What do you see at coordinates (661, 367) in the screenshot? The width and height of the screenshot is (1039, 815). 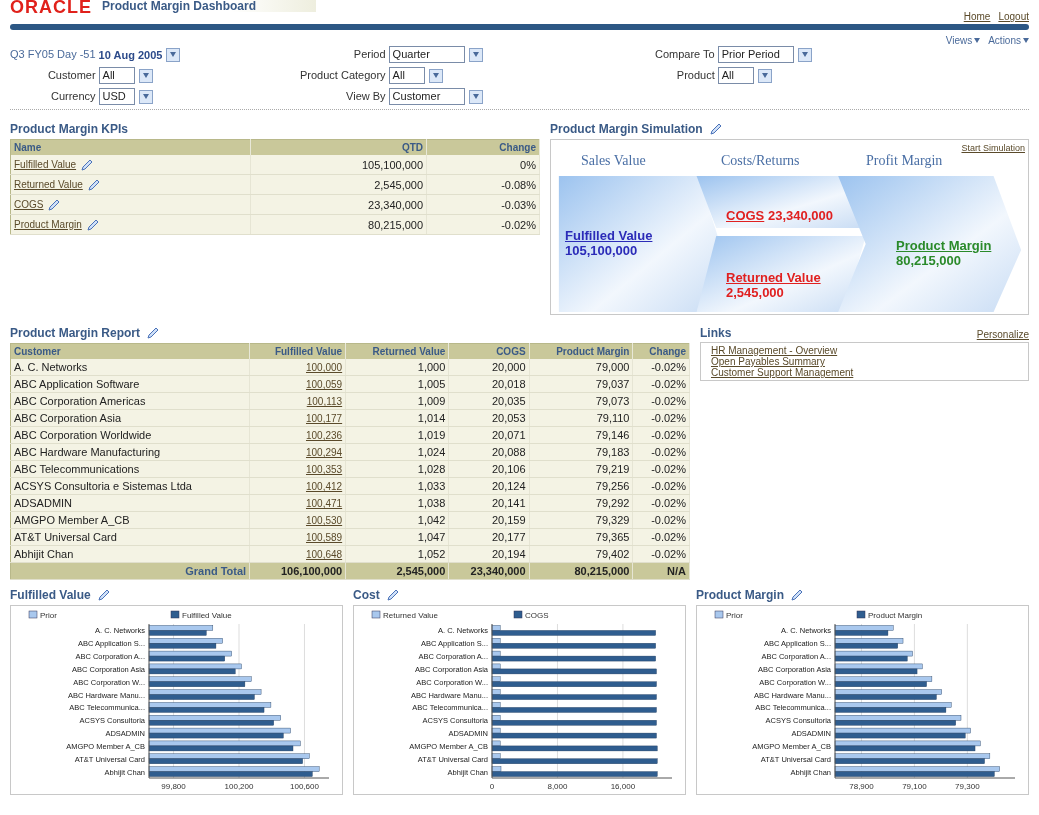 I see `table-cell: -0.02%` at bounding box center [661, 367].